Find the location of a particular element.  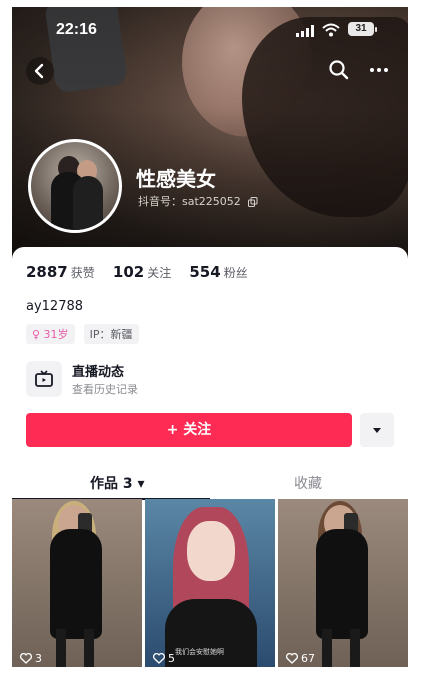

tab-favorites: 收藏 is located at coordinates (308, 483).